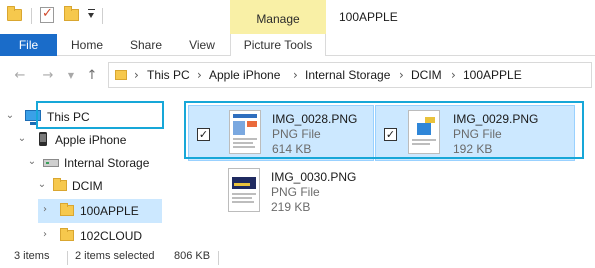 Image resolution: width=595 pixels, height=268 pixels. I want to click on selected-size: 806 KB, so click(192, 256).